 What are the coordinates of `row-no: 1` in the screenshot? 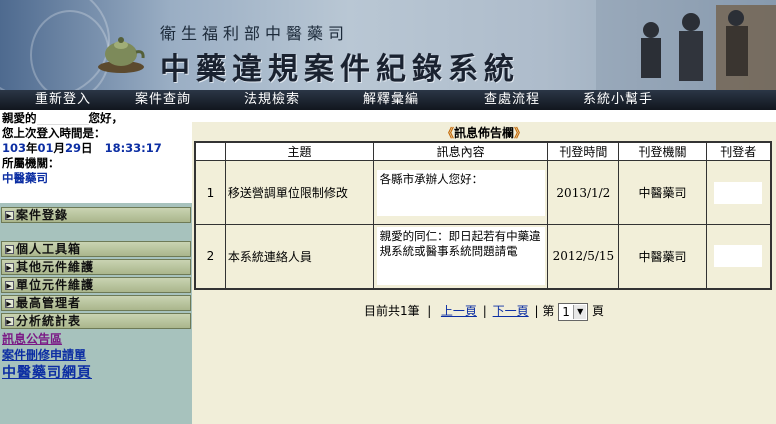 It's located at (210, 192).